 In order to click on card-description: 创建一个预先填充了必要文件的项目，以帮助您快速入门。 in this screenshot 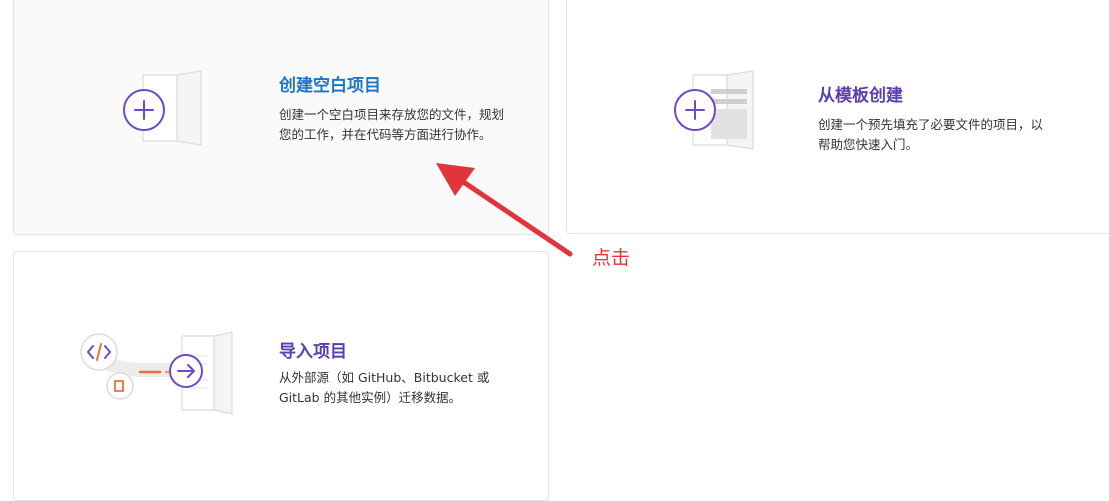, I will do `click(931, 134)`.